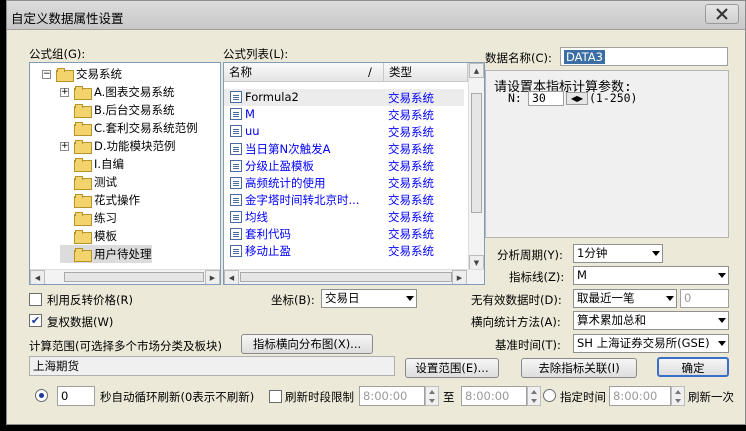 The image size is (746, 431). I want to click on tree-hscrollbar: ◀ ▶, so click(125, 276).